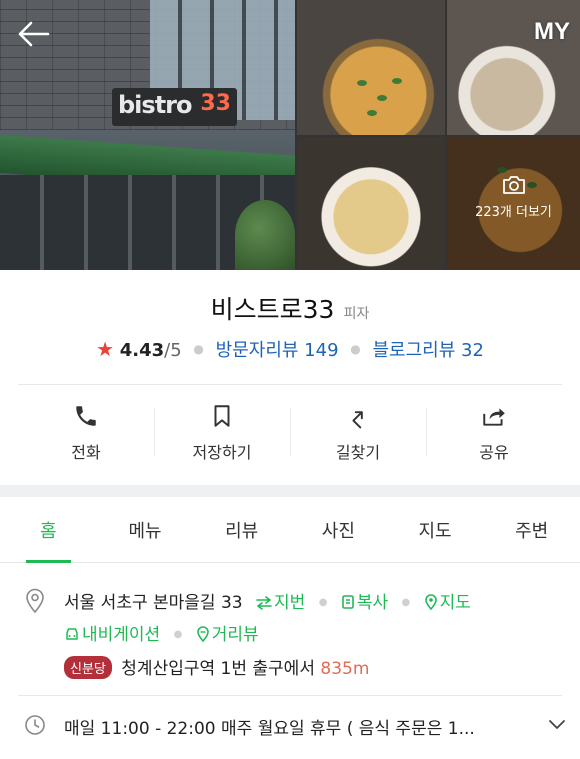 This screenshot has height=759, width=580. What do you see at coordinates (283, 603) in the screenshot?
I see `jibun-button: 지번` at bounding box center [283, 603].